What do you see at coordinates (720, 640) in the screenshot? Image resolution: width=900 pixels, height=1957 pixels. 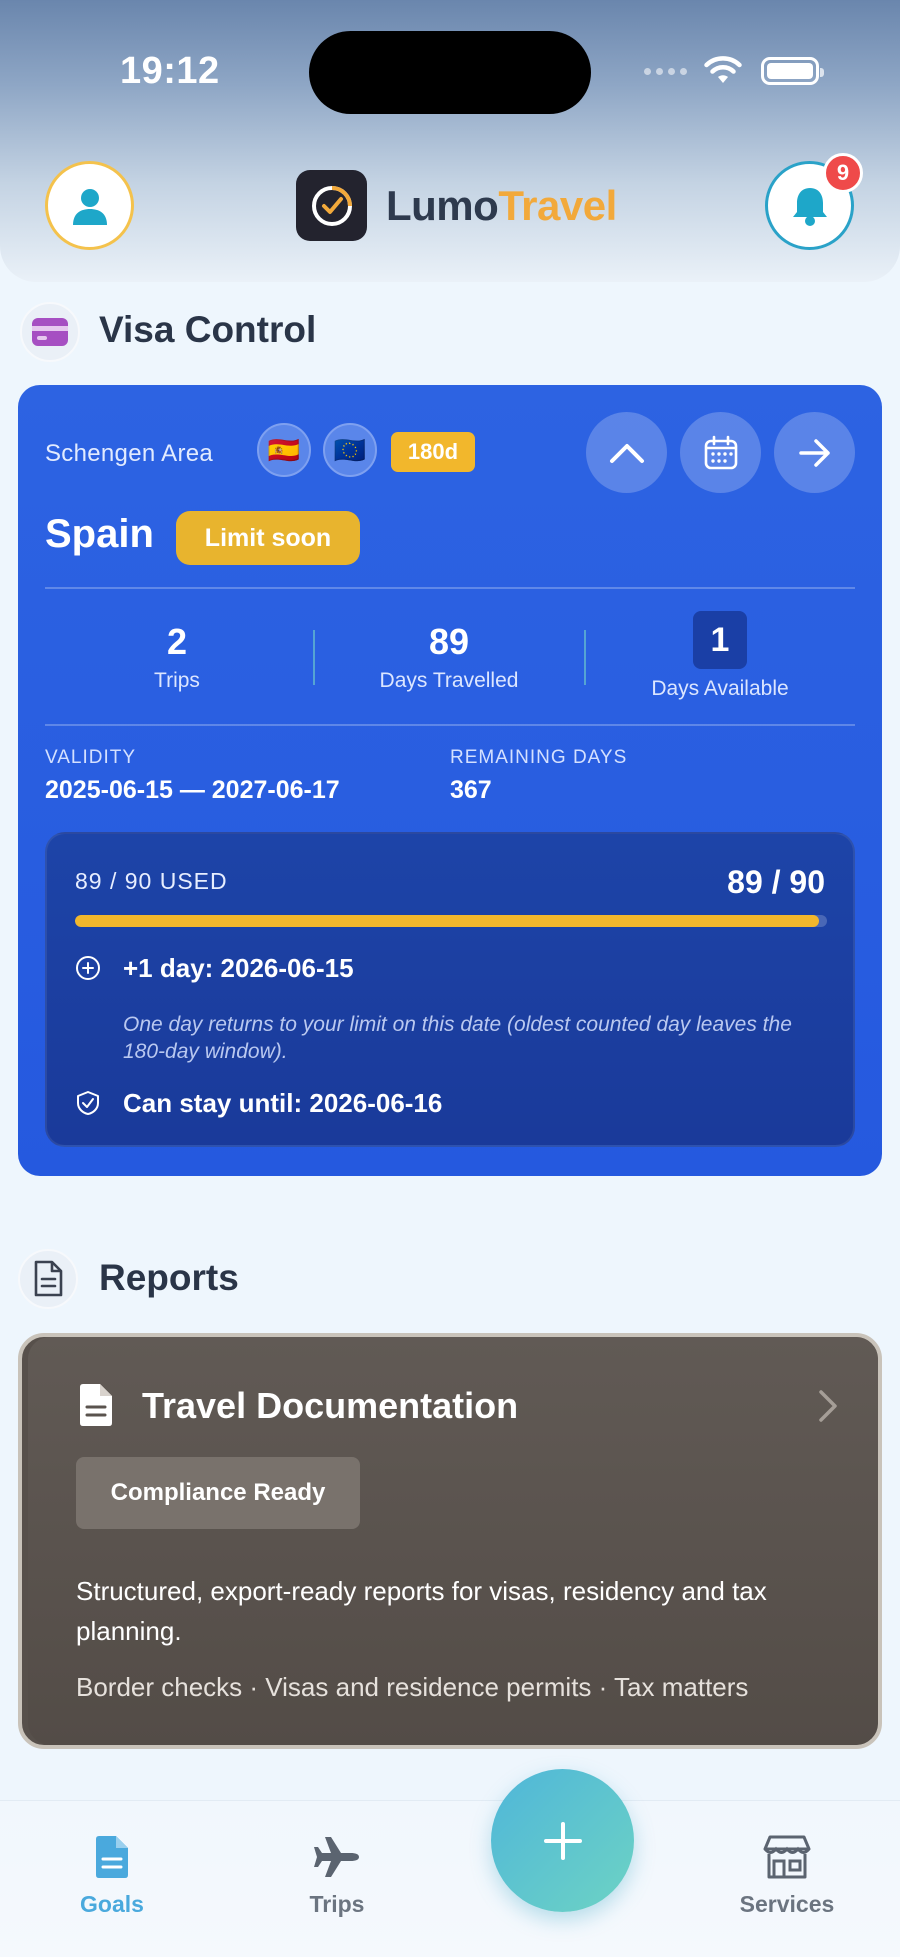 I see `stat-value: 1` at bounding box center [720, 640].